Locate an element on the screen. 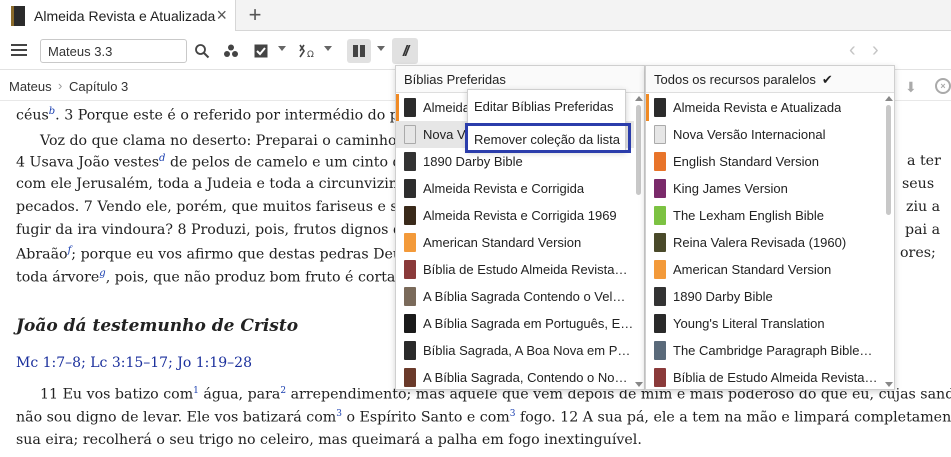 This screenshot has height=457, width=951. list-item-label: Almeida Revista e Corrigida is located at coordinates (504, 188).